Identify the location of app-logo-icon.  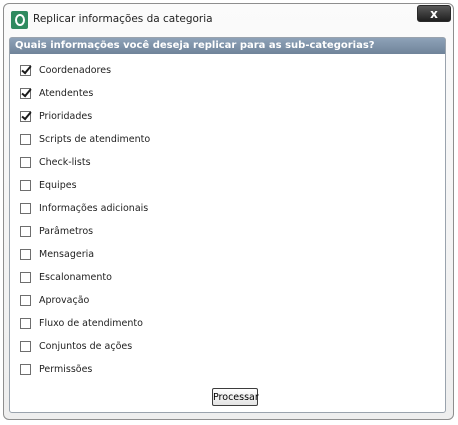
(19, 20).